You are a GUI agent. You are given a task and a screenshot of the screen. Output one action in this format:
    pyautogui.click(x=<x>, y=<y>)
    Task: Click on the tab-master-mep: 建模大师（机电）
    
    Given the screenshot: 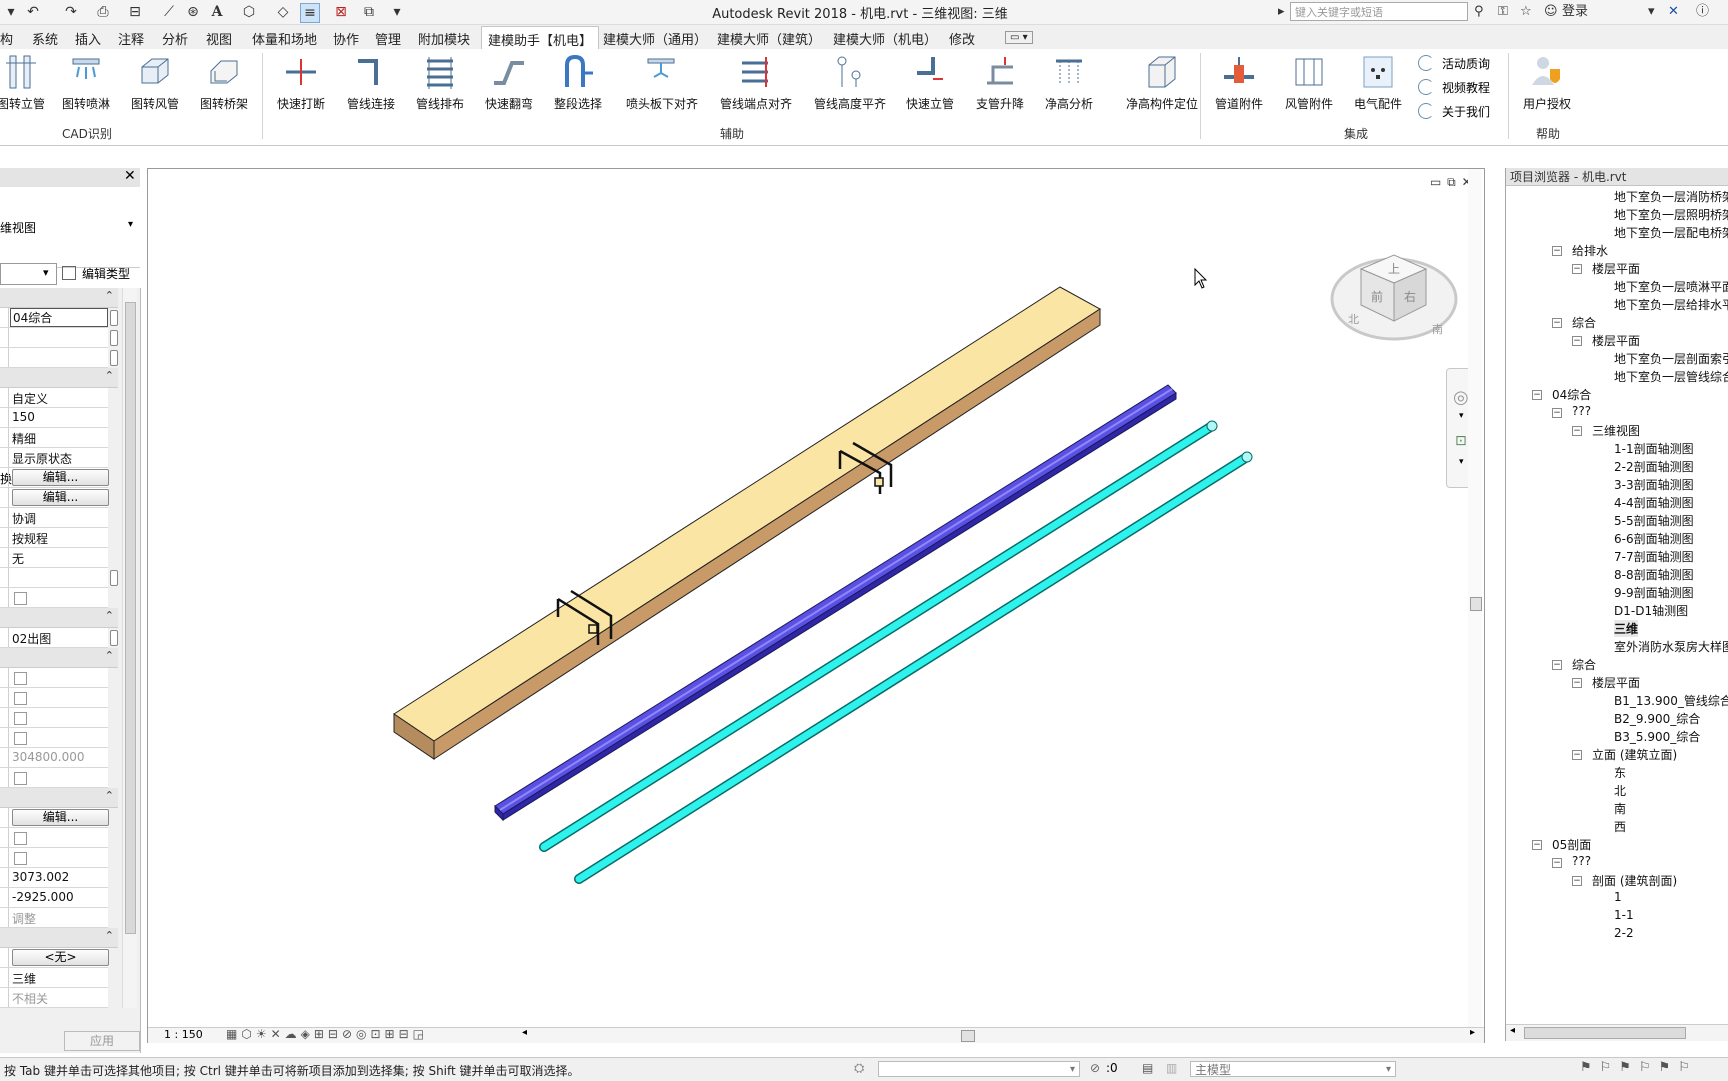 What is the action you would take?
    pyautogui.click(x=885, y=38)
    